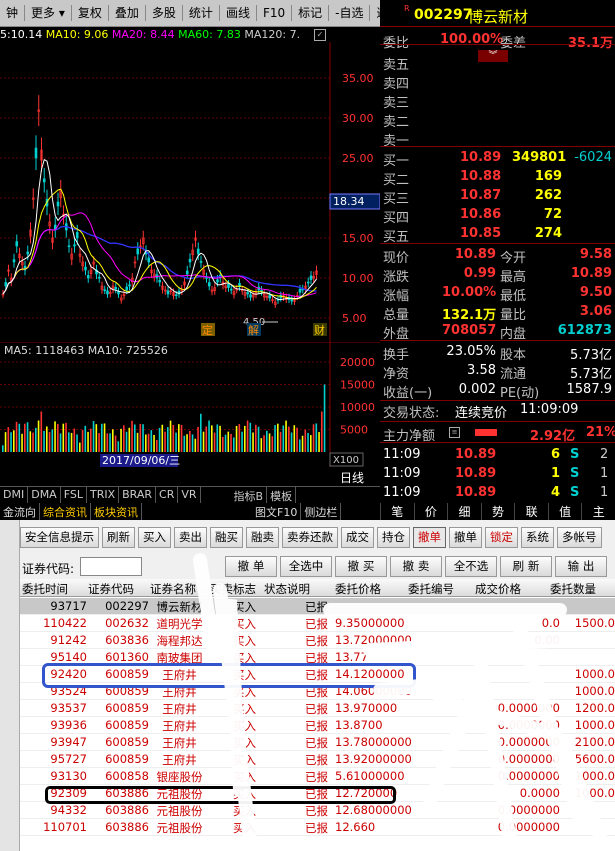 Image resolution: width=615 pixels, height=851 pixels. What do you see at coordinates (564, 511) in the screenshot?
I see `tab-zhi: 值` at bounding box center [564, 511].